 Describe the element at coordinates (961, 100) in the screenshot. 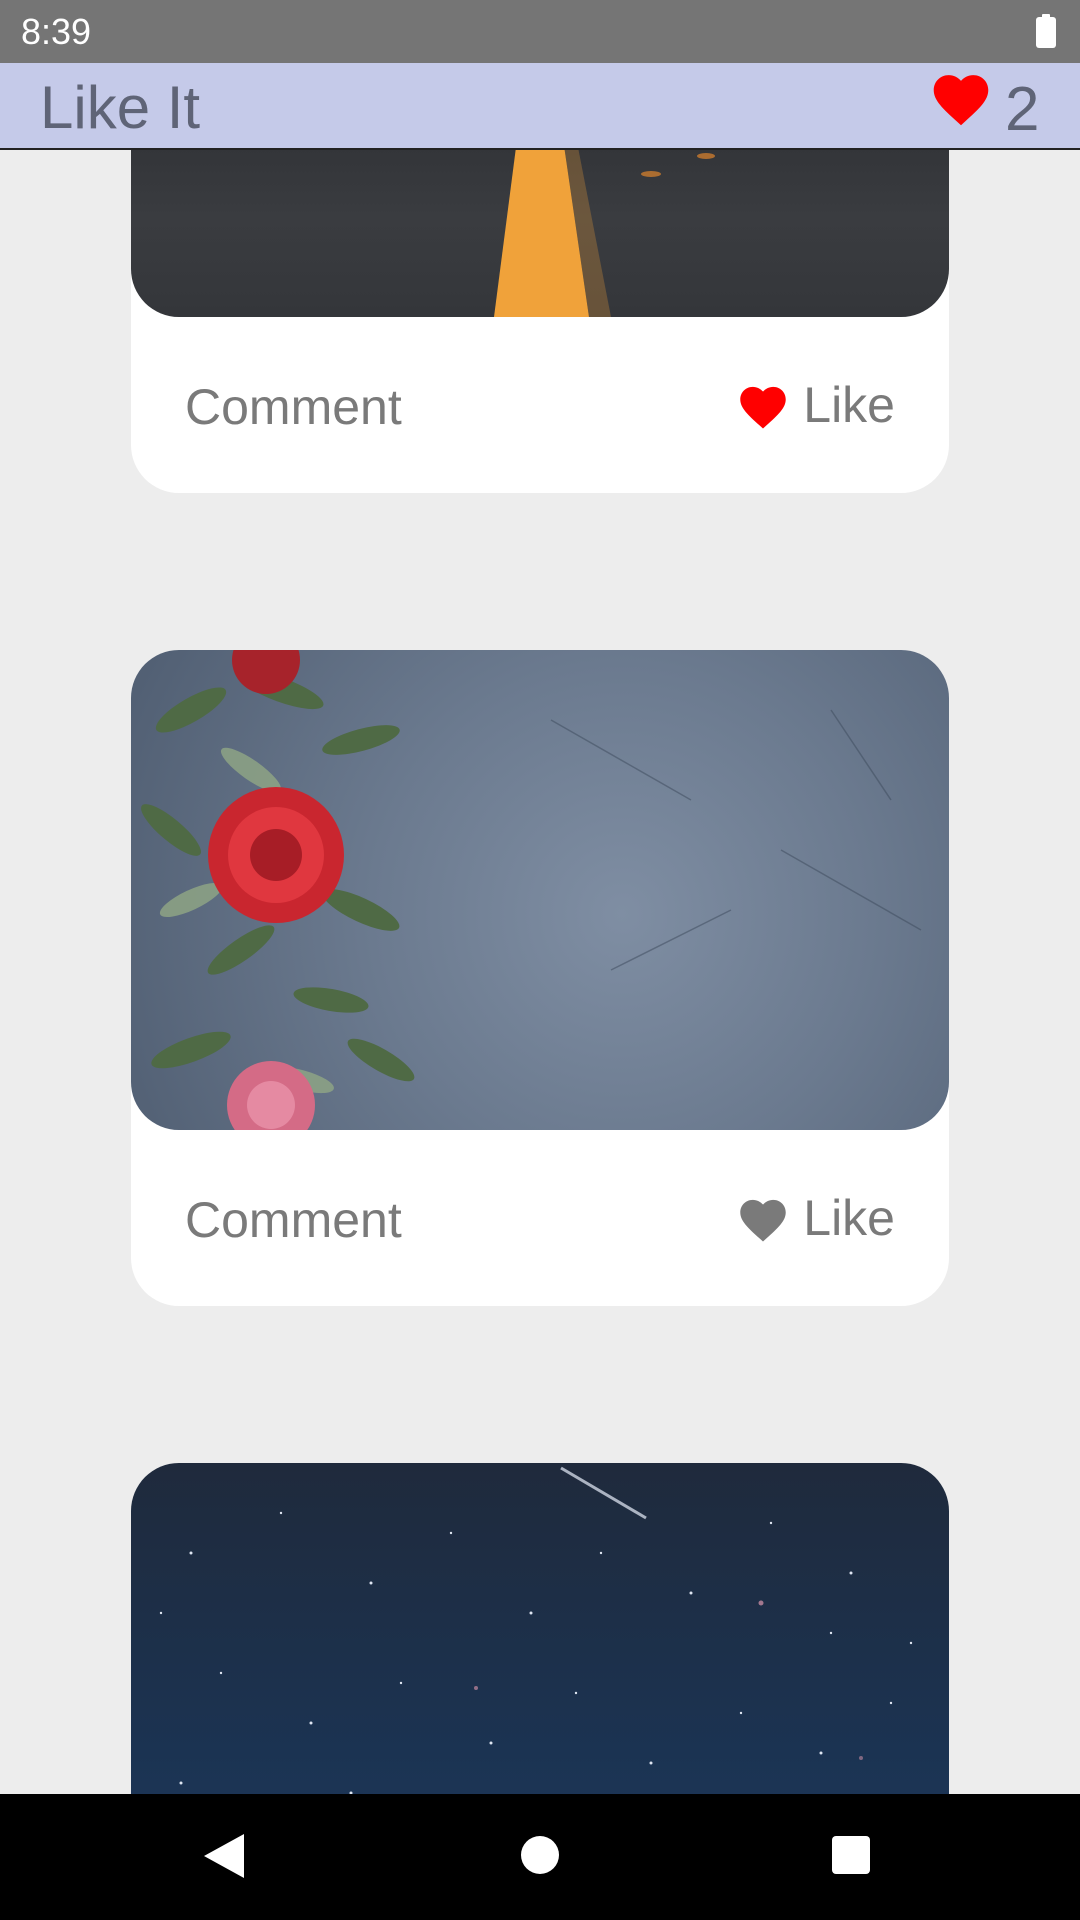

I see `heart-icon` at that location.